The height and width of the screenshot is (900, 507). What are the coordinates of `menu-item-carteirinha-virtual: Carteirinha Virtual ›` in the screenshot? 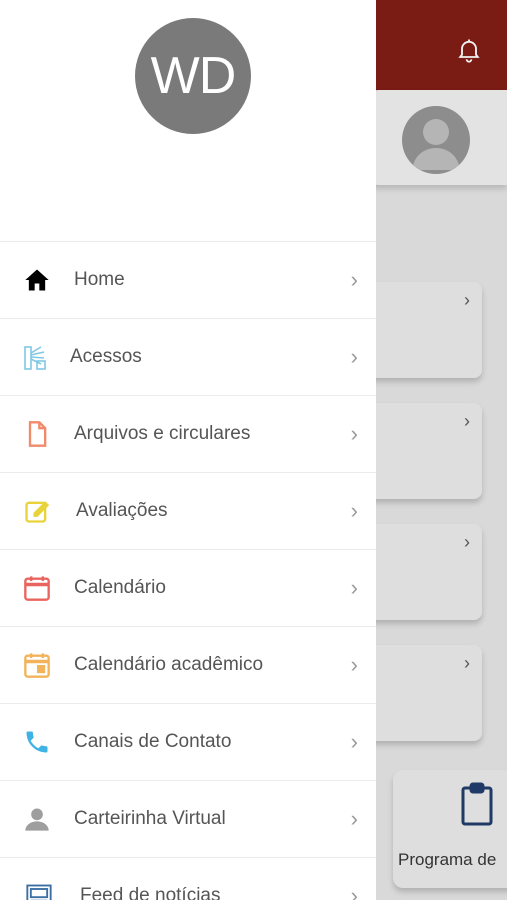 It's located at (188, 818).